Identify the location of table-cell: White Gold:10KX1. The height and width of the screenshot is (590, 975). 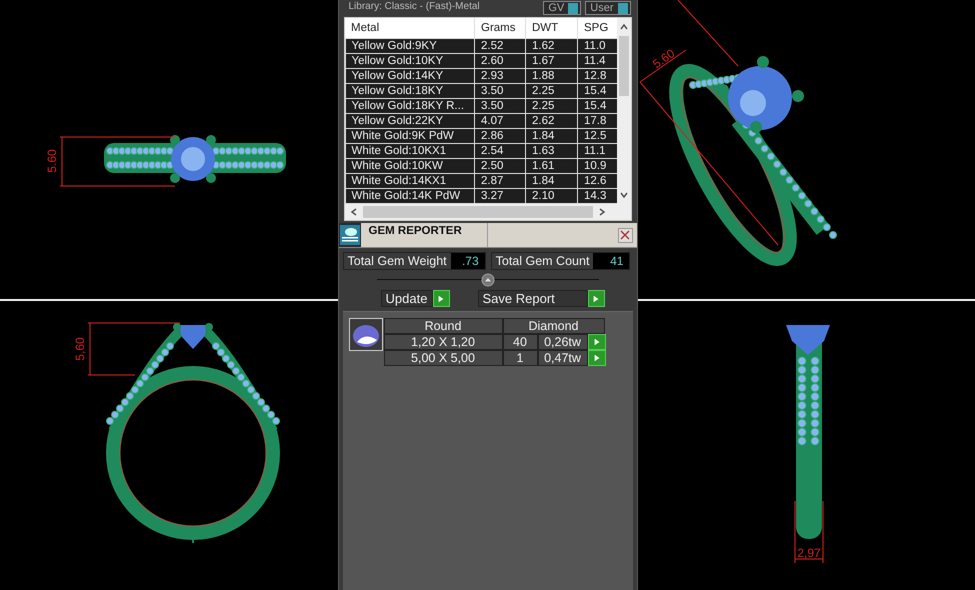
(409, 151).